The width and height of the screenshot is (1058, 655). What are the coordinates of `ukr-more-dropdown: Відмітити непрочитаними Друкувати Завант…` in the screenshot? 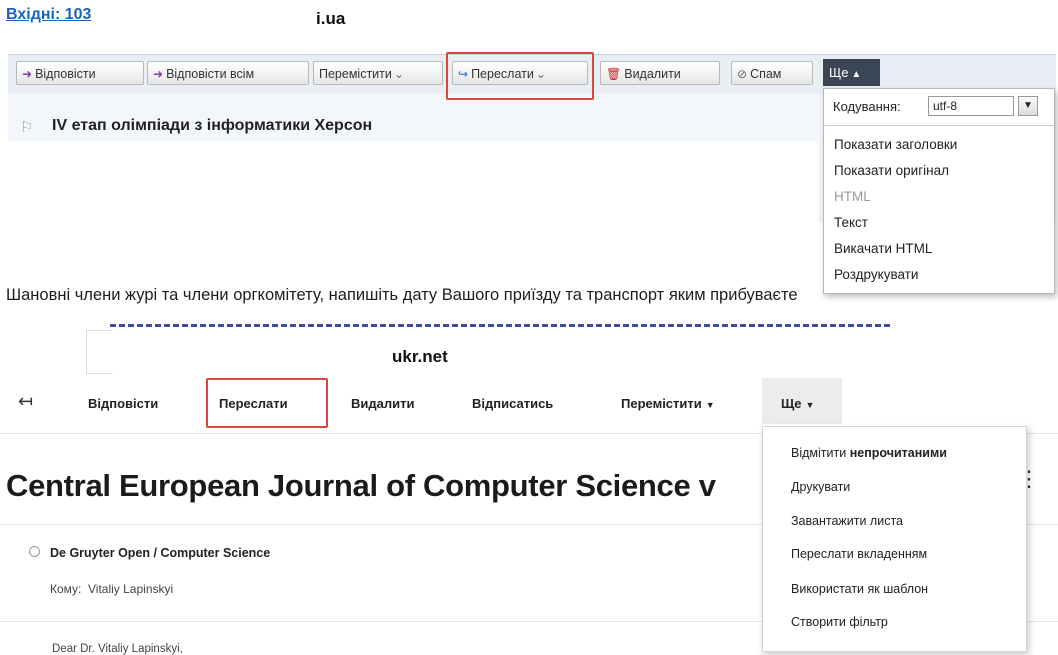 It's located at (894, 539).